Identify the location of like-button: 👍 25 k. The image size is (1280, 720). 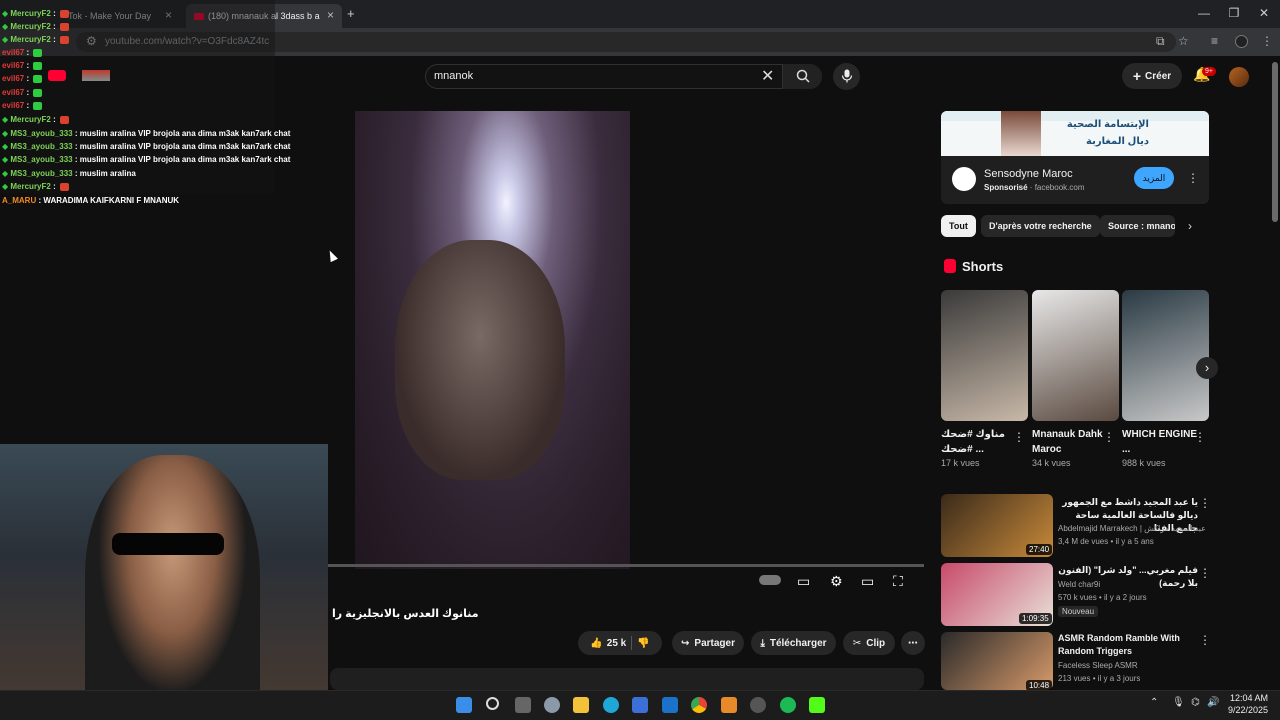
(608, 643).